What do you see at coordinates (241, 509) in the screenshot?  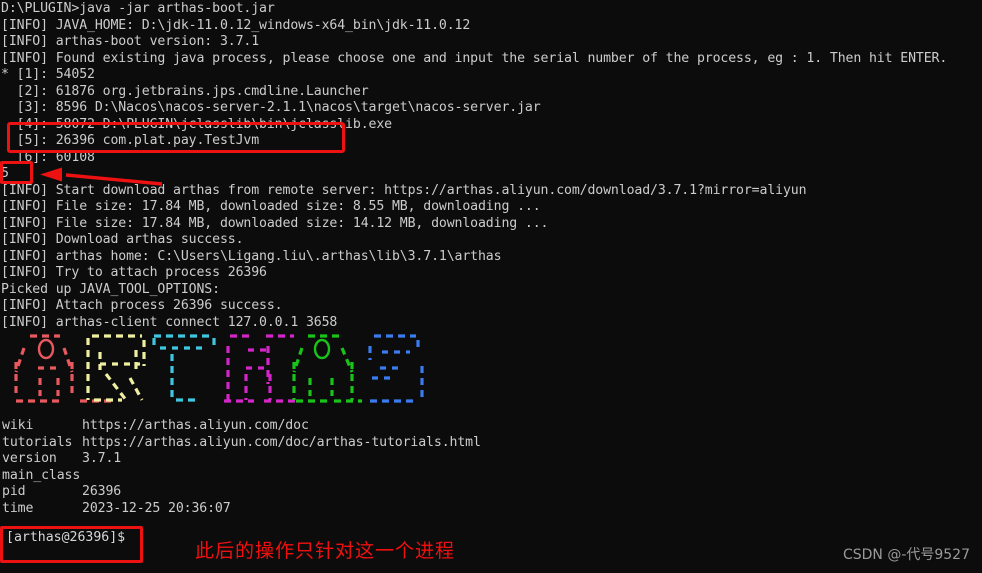 I see `info-row-time: time 2023-12-25 20:36:07` at bounding box center [241, 509].